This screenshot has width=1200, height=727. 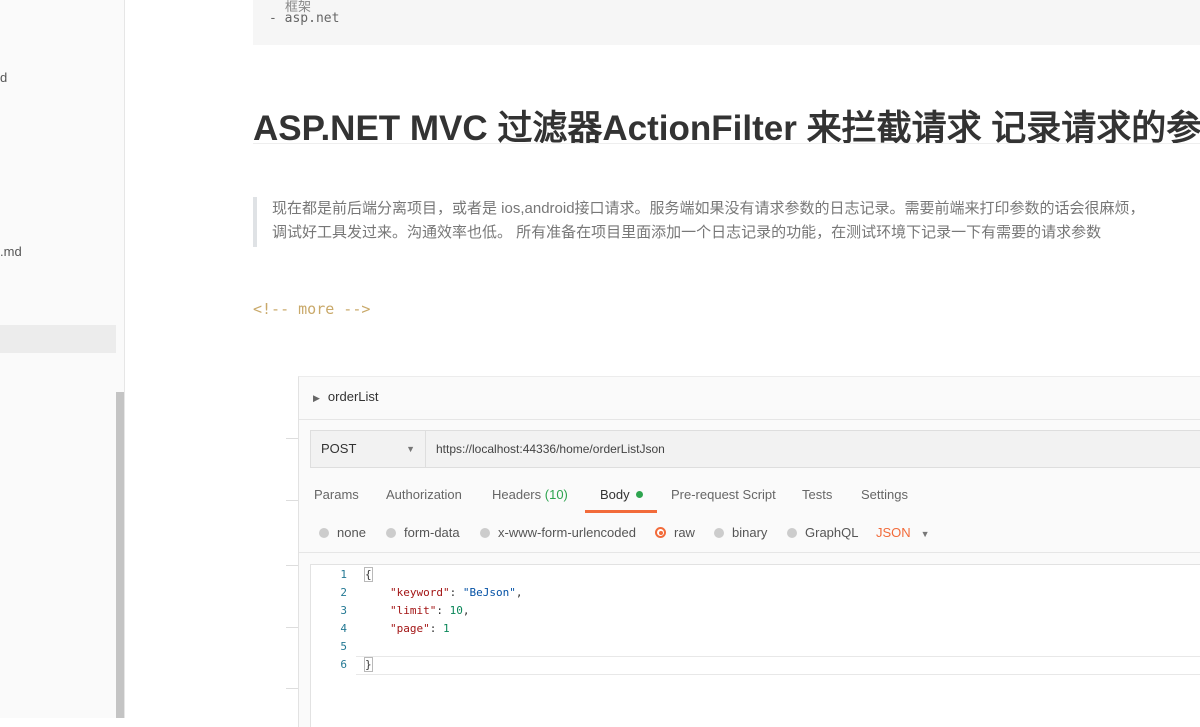 I want to click on code-line: {, so click(x=368, y=574).